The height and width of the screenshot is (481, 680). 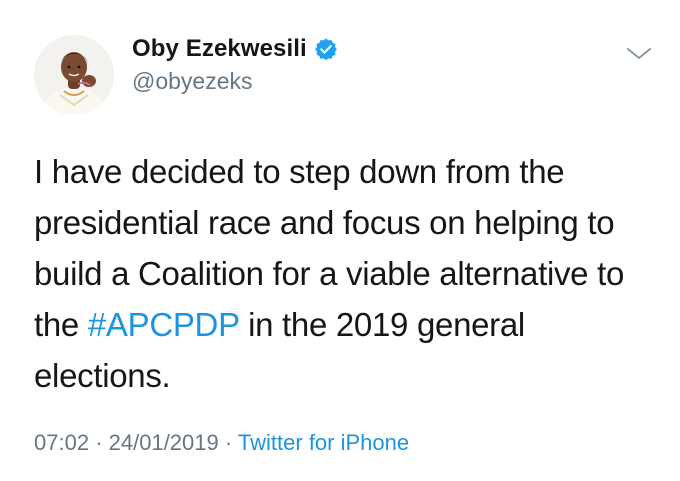 What do you see at coordinates (61, 442) in the screenshot?
I see `tweet-time: 07:02` at bounding box center [61, 442].